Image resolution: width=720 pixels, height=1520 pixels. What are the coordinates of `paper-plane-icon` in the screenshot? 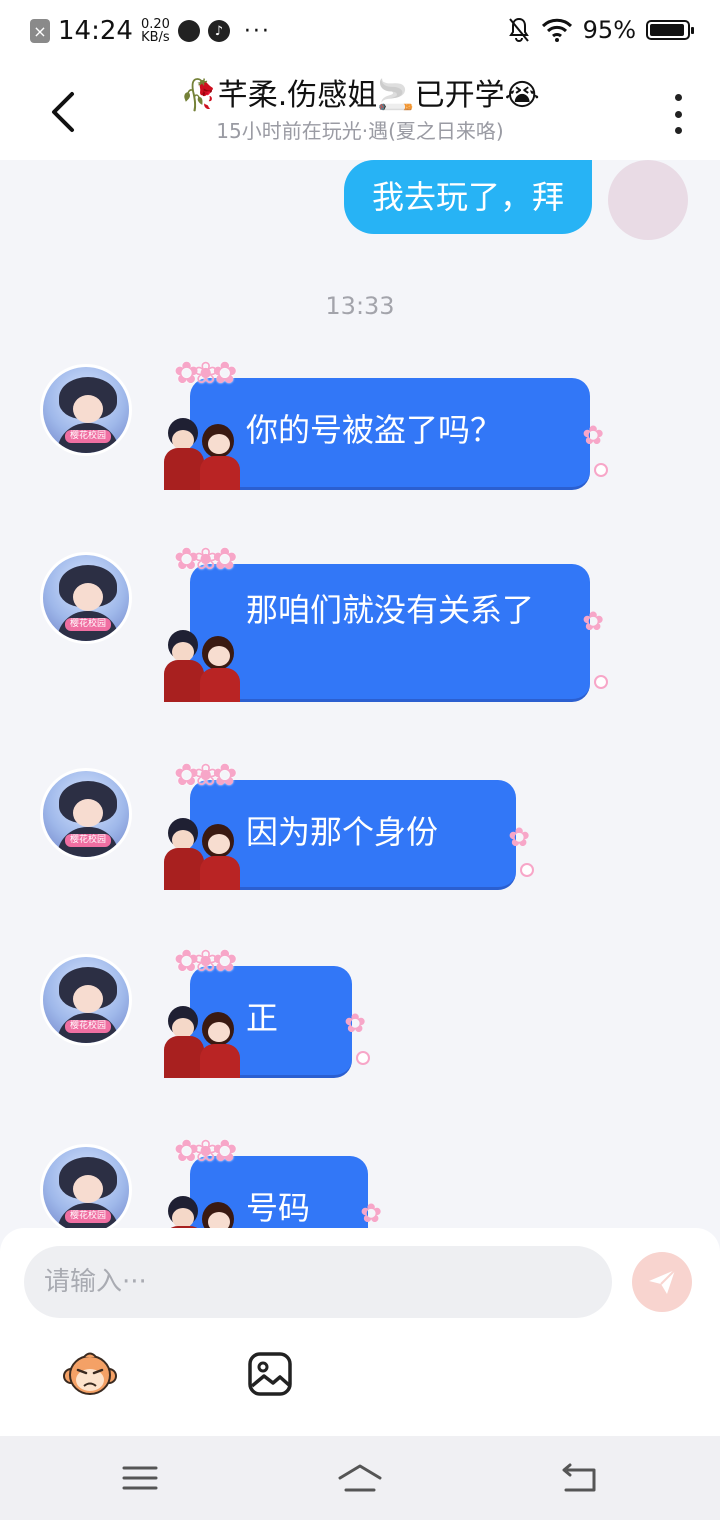 It's located at (662, 1281).